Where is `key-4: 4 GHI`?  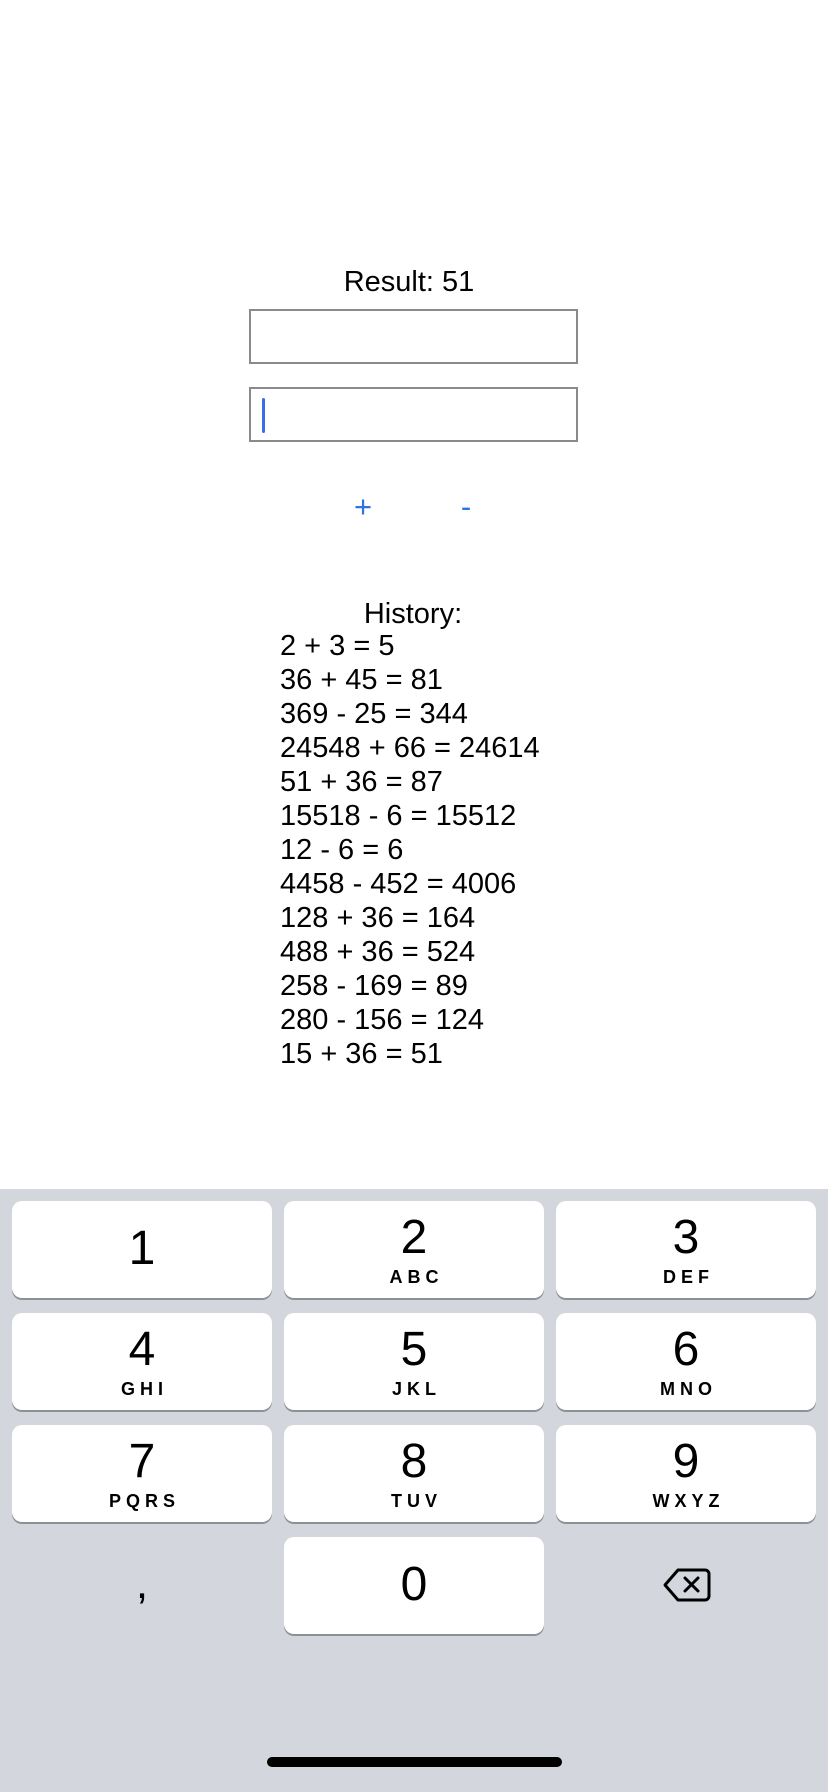 key-4: 4 GHI is located at coordinates (142, 1361).